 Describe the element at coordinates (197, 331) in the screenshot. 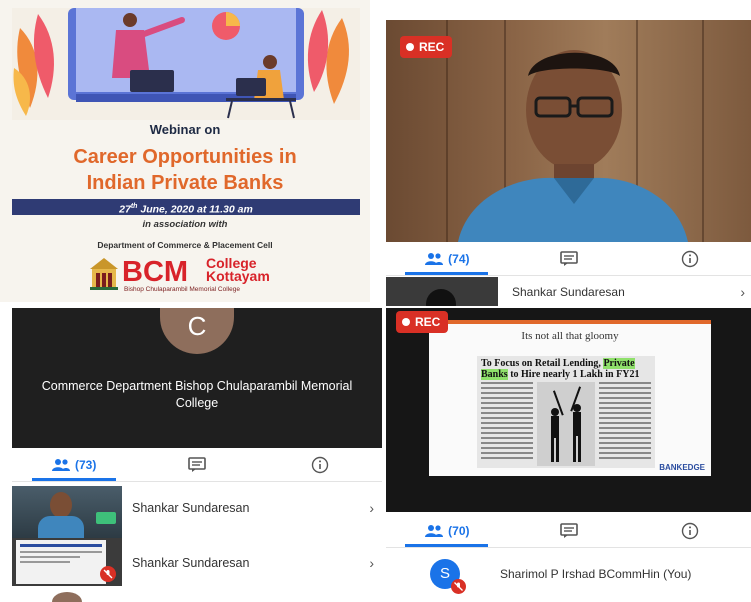

I see `avatar: C` at that location.